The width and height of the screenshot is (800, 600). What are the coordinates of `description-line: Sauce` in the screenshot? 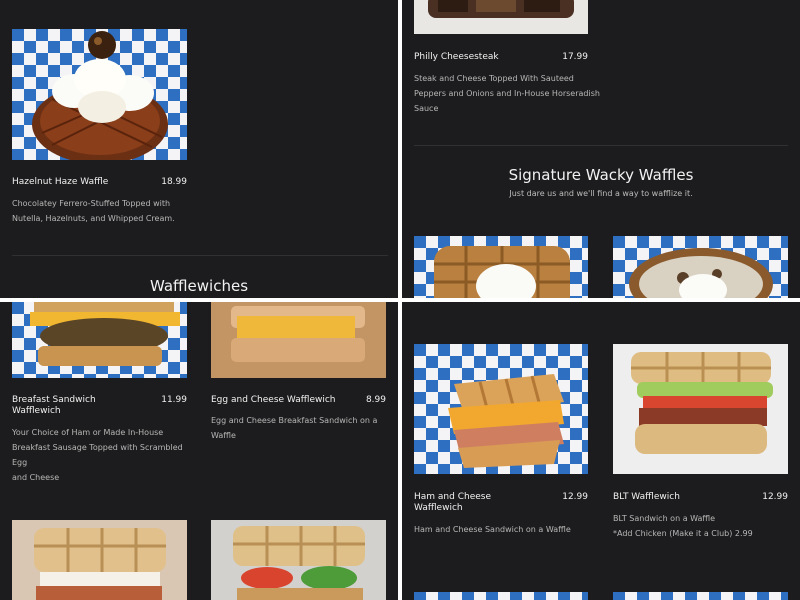 It's located at (426, 108).